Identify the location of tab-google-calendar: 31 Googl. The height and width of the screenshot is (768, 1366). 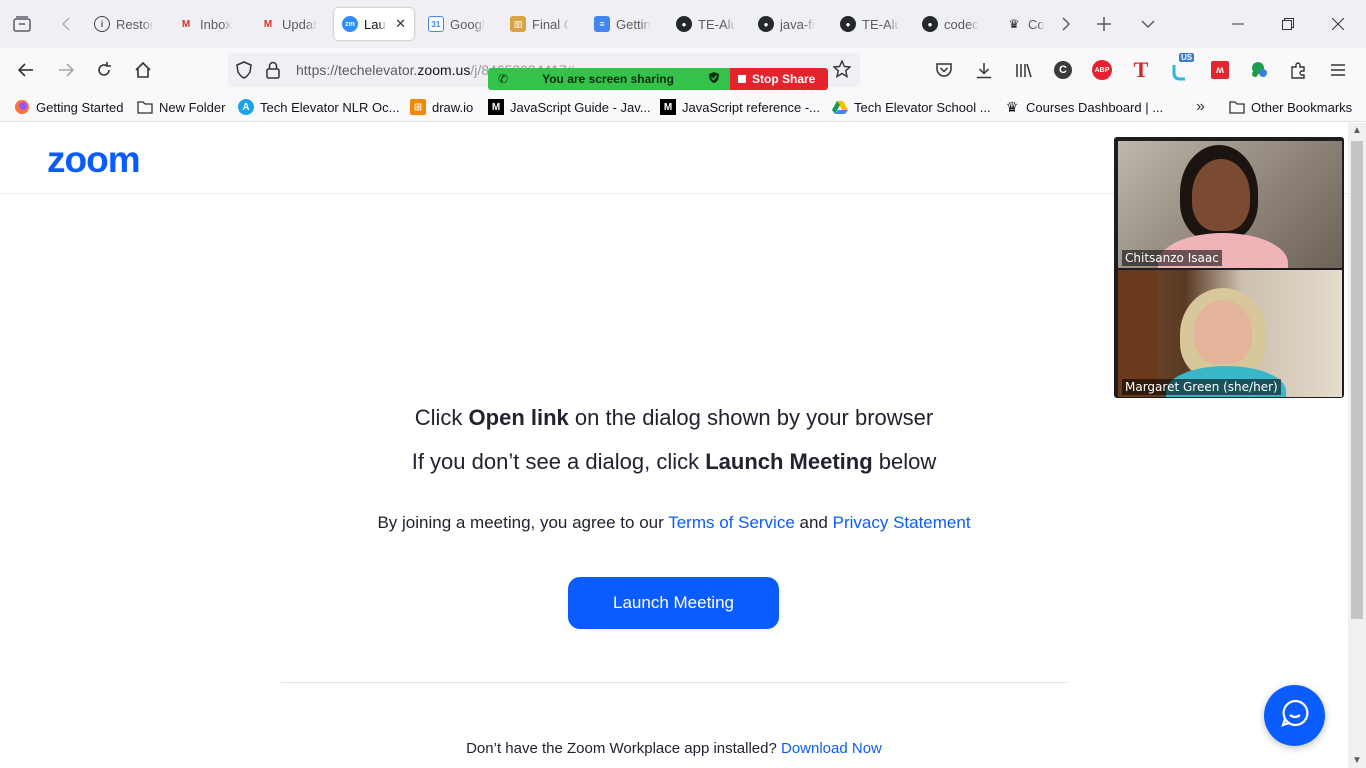
(459, 24).